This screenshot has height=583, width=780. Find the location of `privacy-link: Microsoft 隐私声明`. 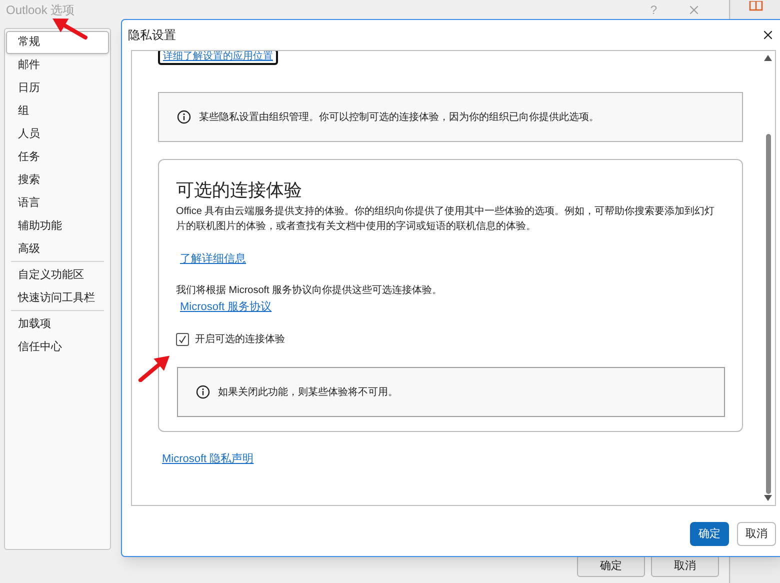

privacy-link: Microsoft 隐私声明 is located at coordinates (208, 459).